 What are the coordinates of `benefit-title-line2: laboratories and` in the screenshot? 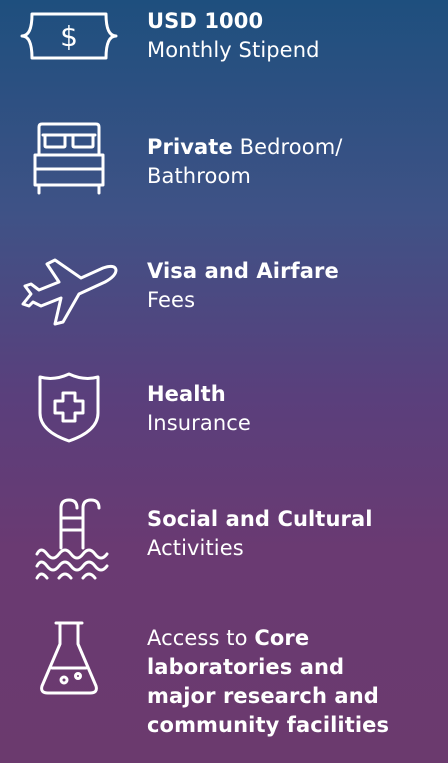 It's located at (246, 667).